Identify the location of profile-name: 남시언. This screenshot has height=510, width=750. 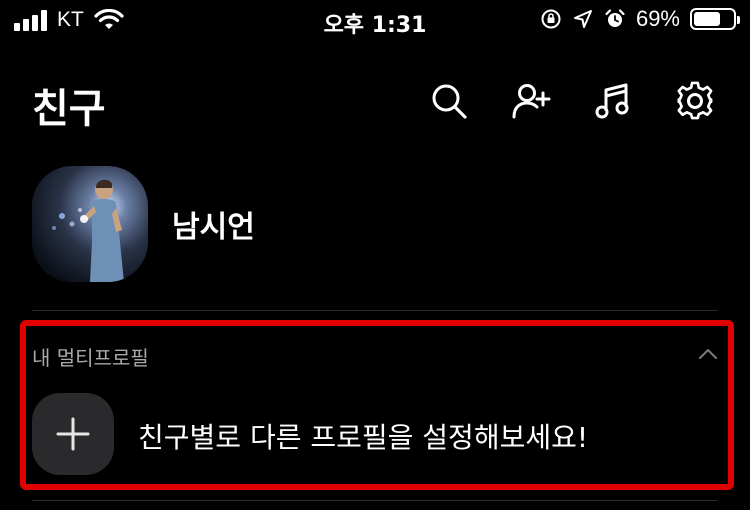
(213, 227).